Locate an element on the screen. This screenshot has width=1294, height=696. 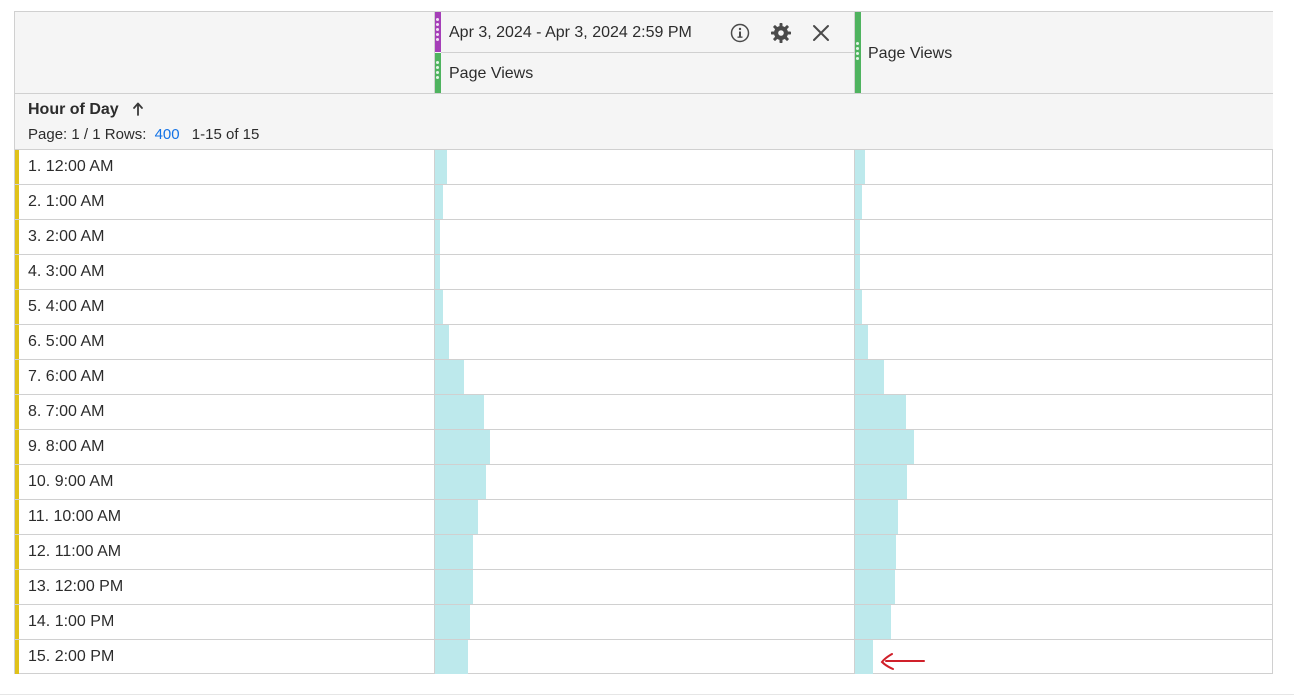
info-icon is located at coordinates (740, 33).